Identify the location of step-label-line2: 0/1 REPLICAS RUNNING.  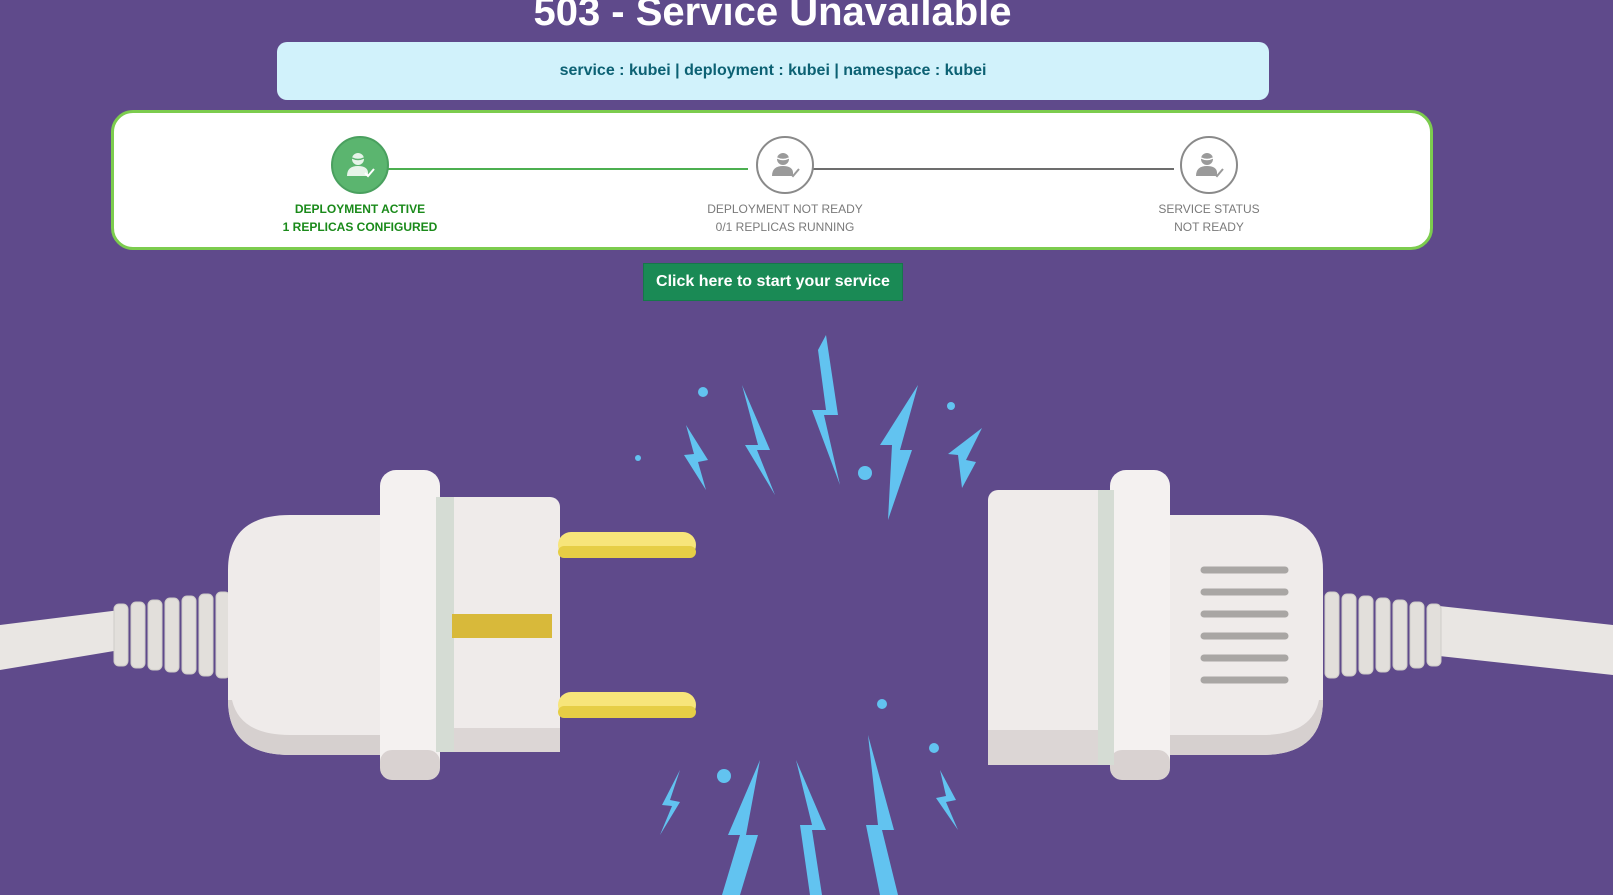
(785, 227).